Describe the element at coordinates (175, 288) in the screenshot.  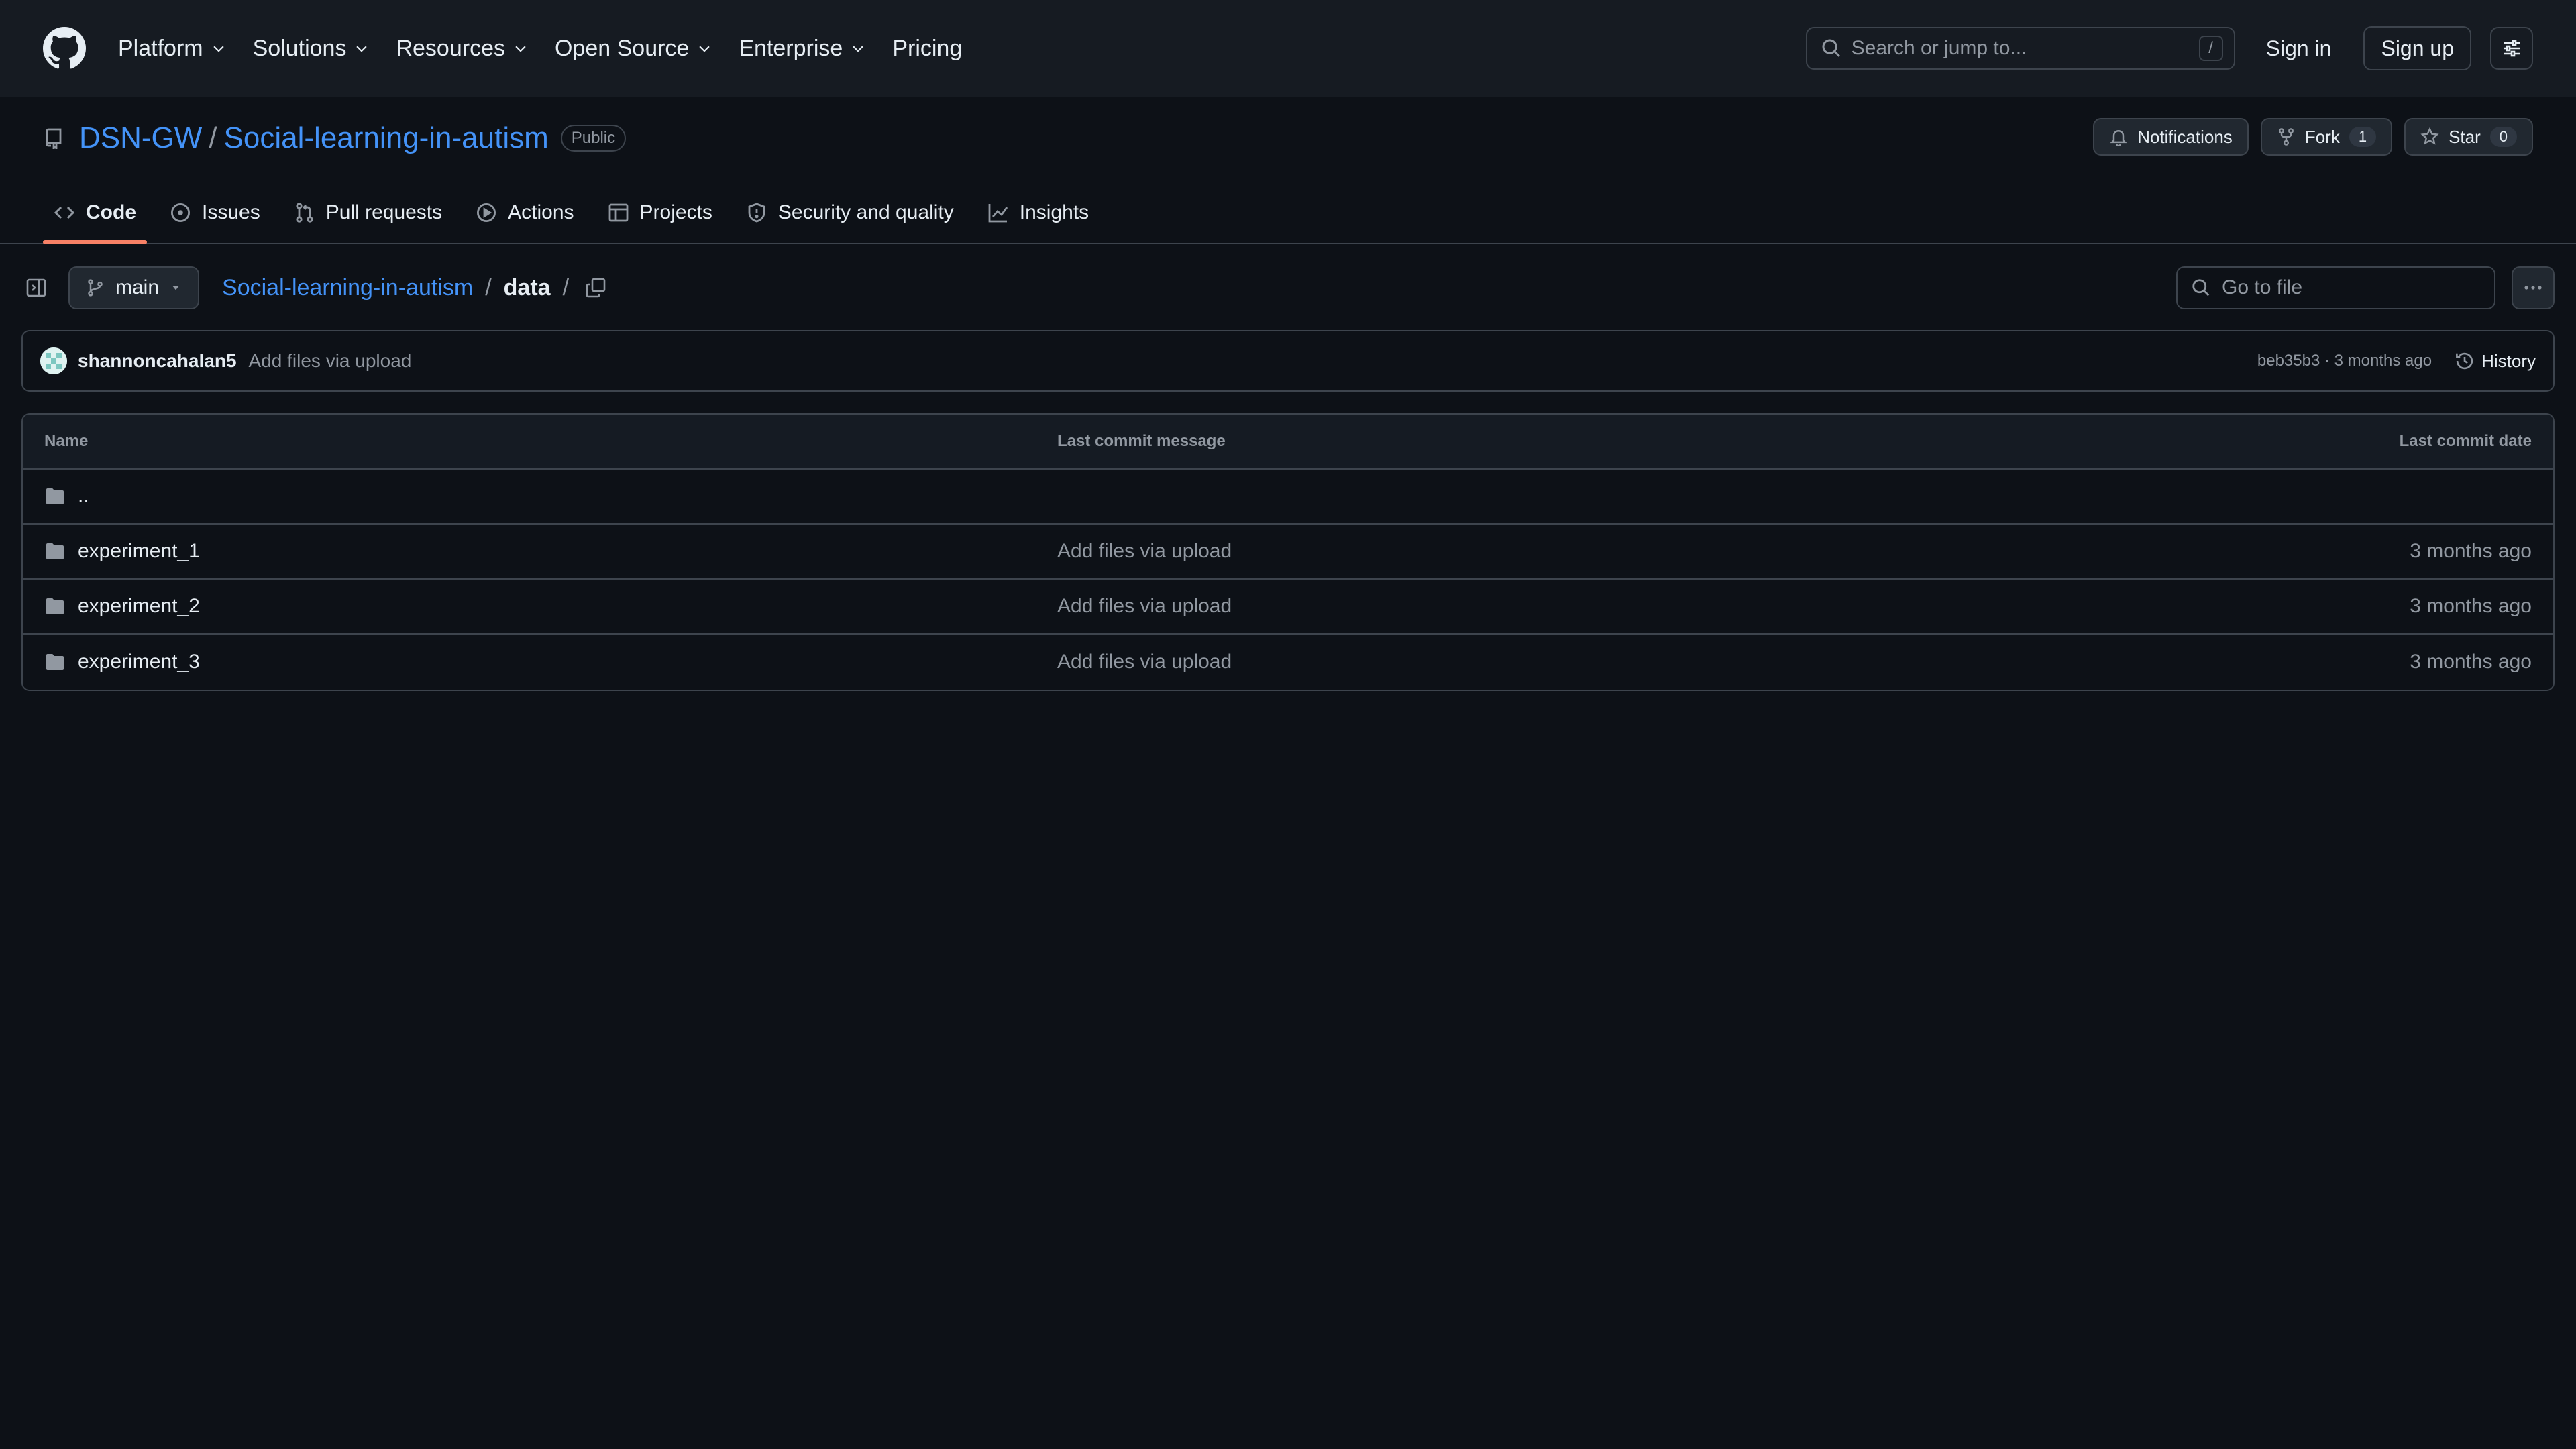
I see `caret-down-icon` at that location.